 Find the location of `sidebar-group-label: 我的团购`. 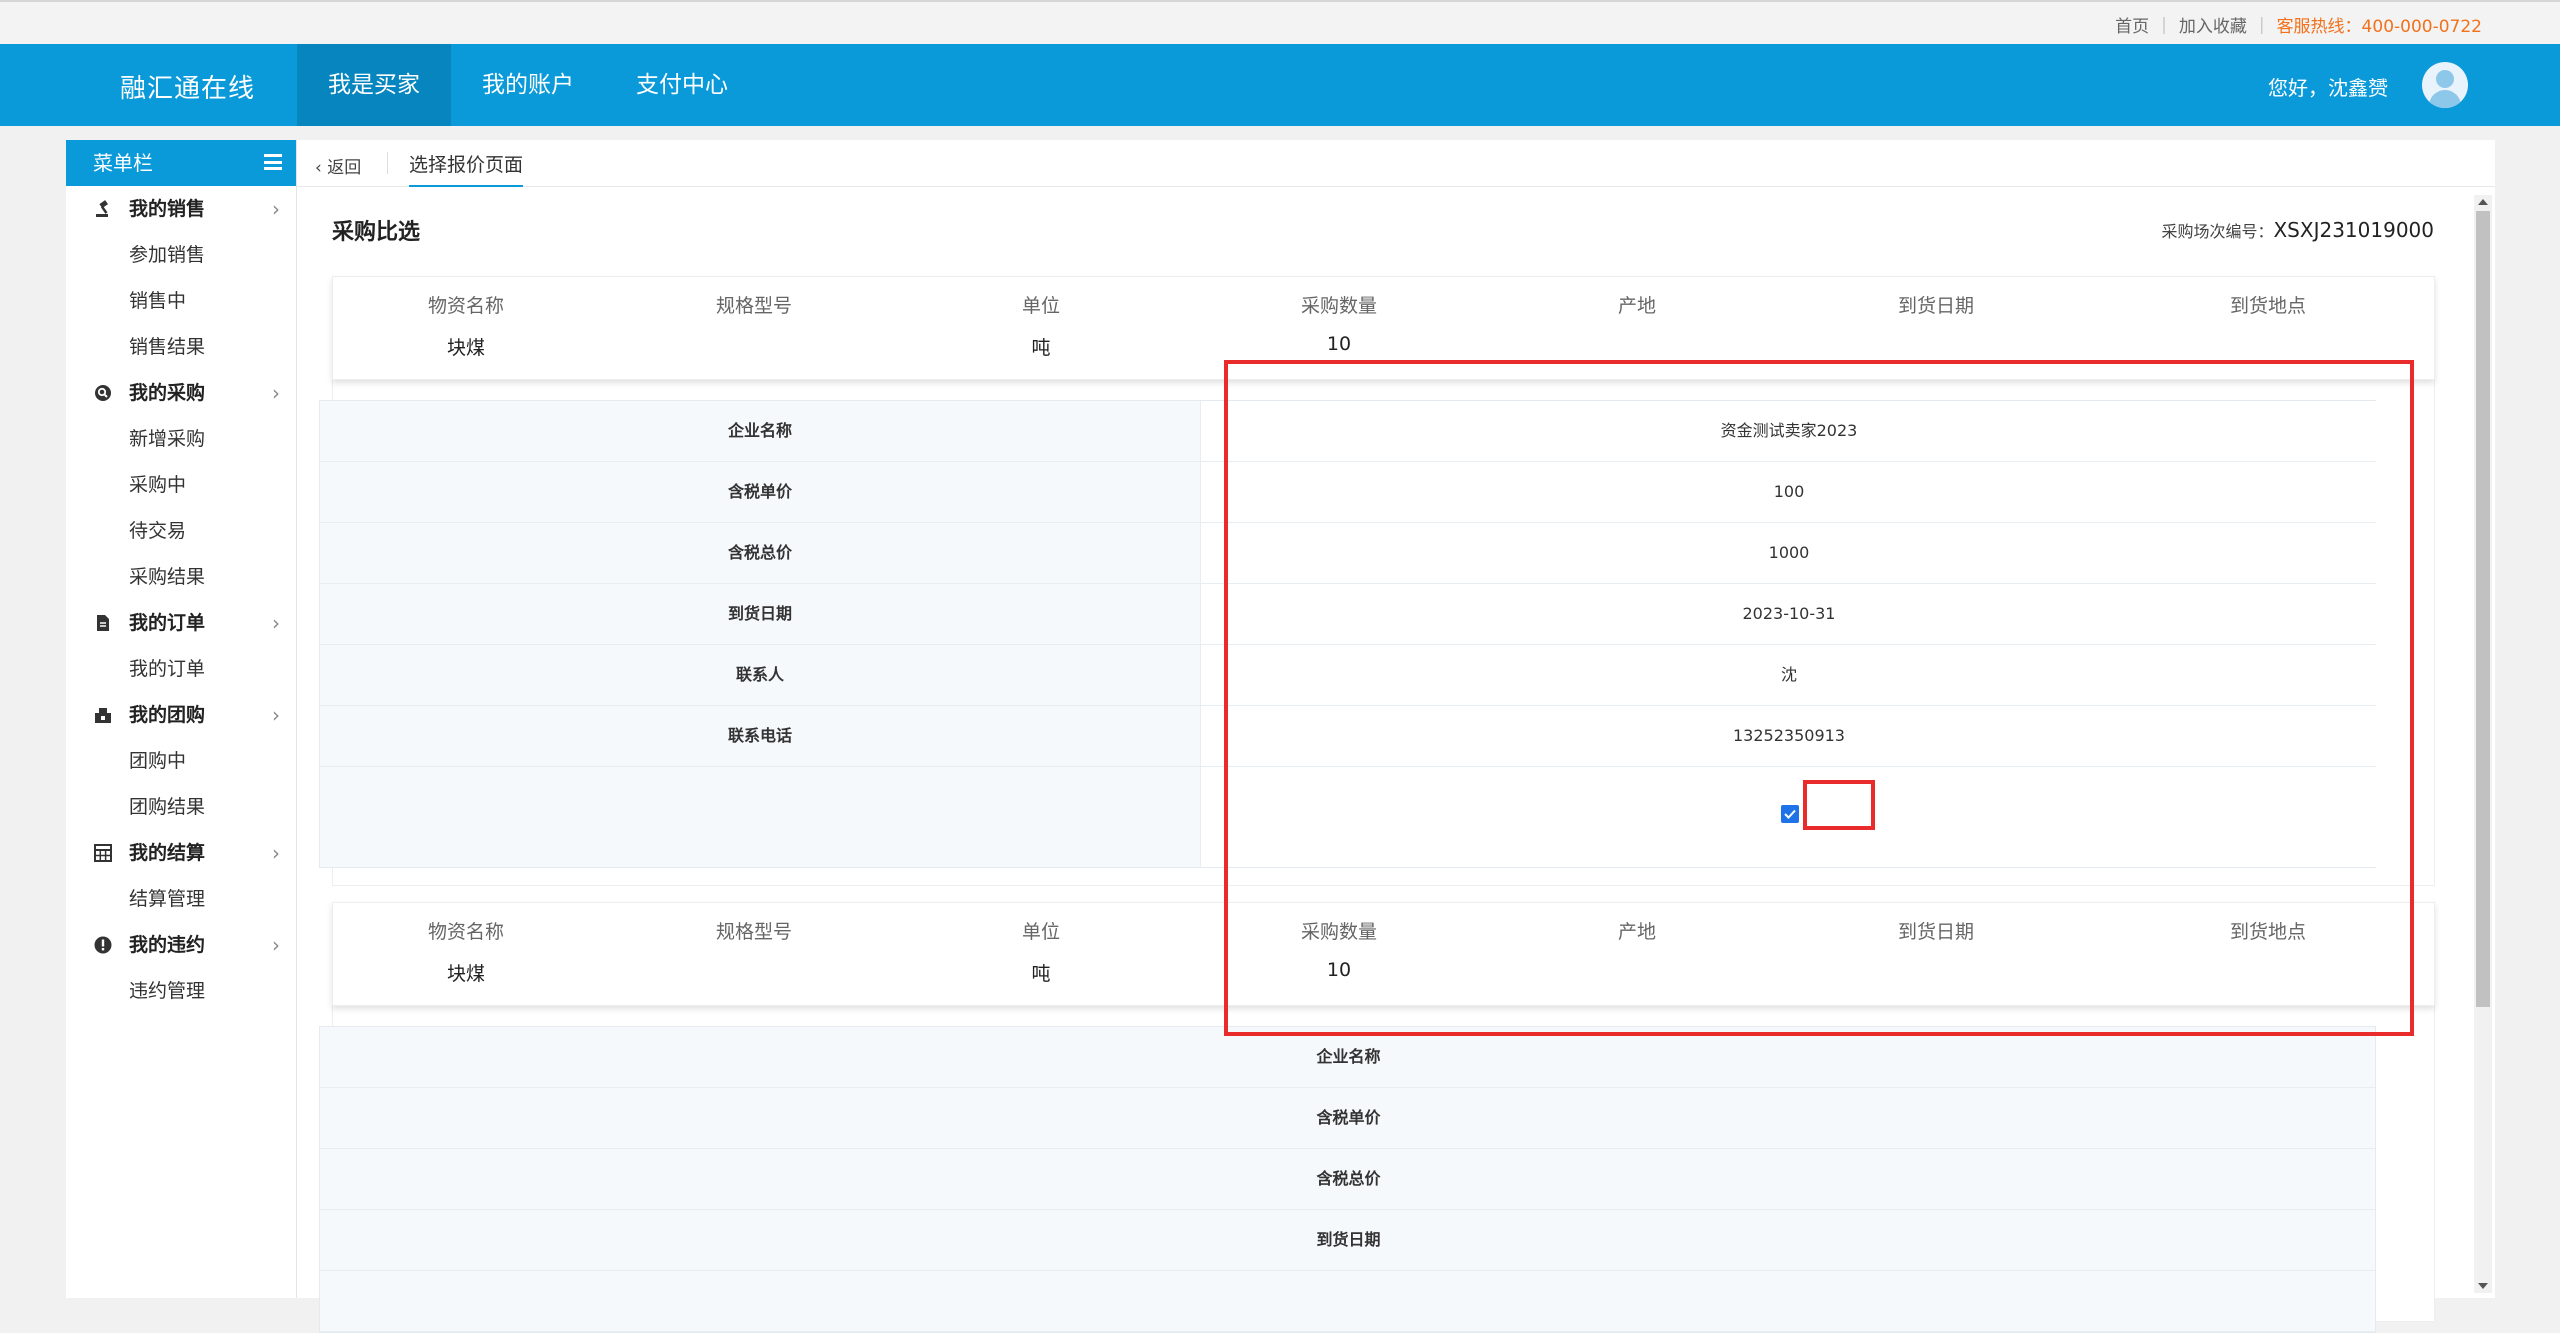

sidebar-group-label: 我的团购 is located at coordinates (167, 715).